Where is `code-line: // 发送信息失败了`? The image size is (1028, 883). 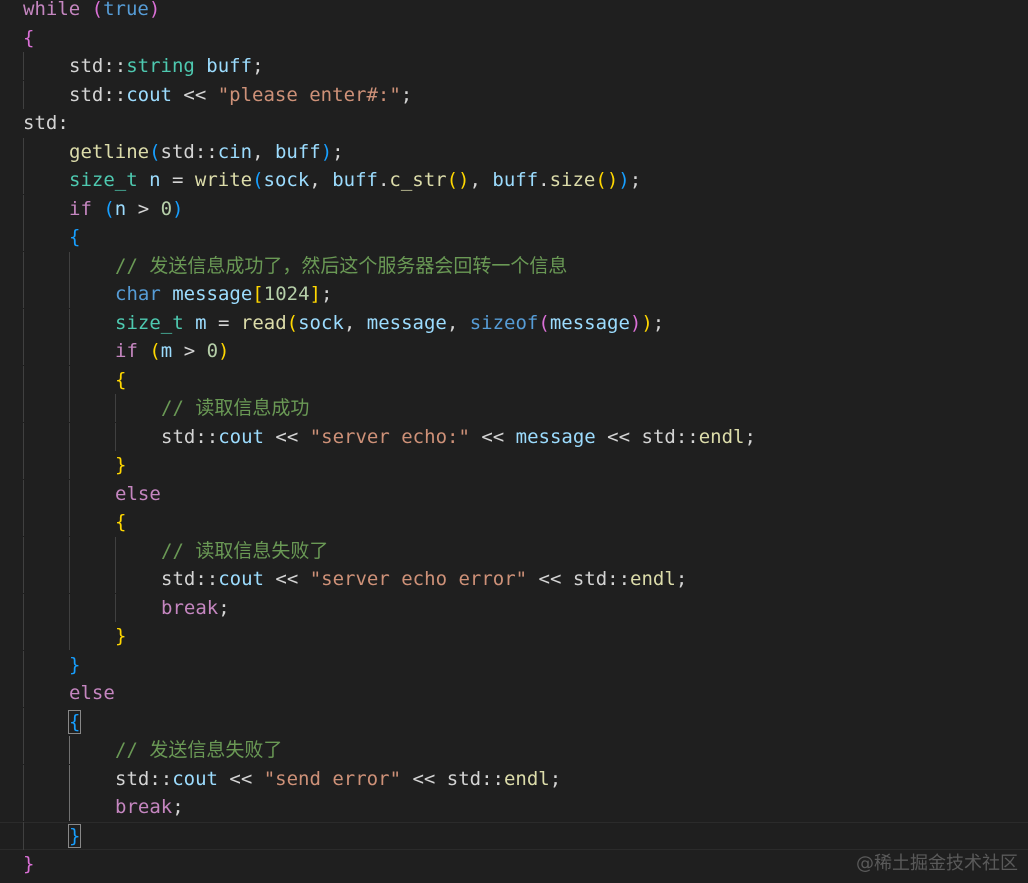 code-line: // 发送信息失败了 is located at coordinates (514, 750).